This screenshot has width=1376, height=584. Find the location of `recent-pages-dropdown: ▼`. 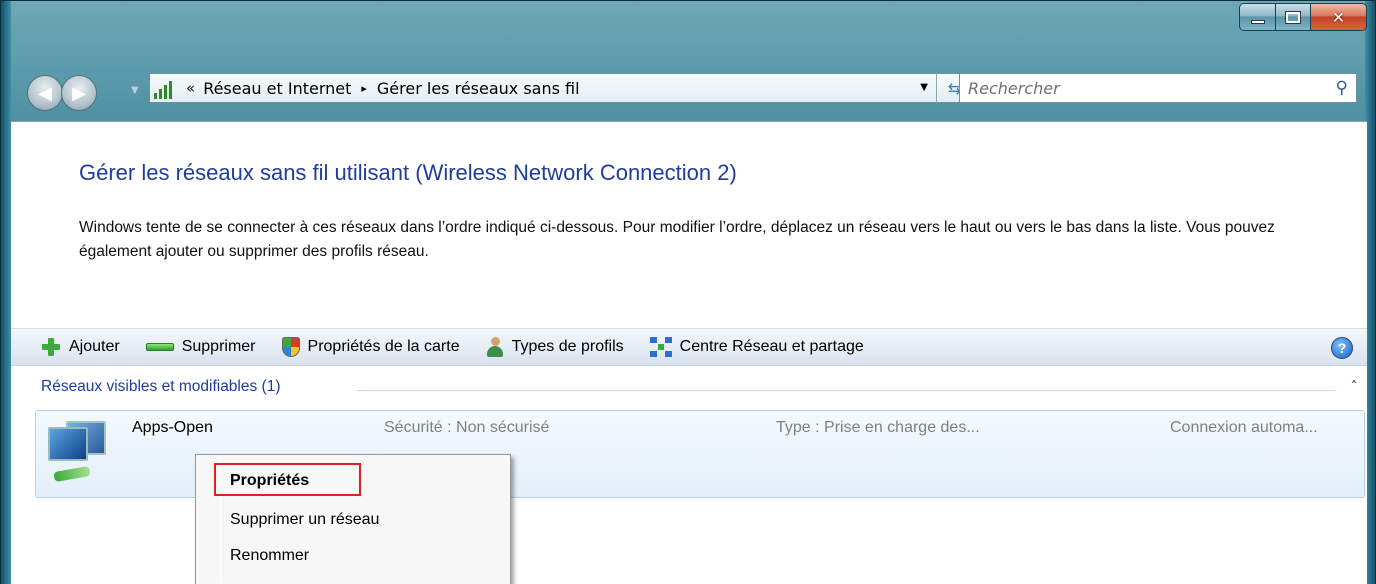

recent-pages-dropdown: ▼ is located at coordinates (135, 90).